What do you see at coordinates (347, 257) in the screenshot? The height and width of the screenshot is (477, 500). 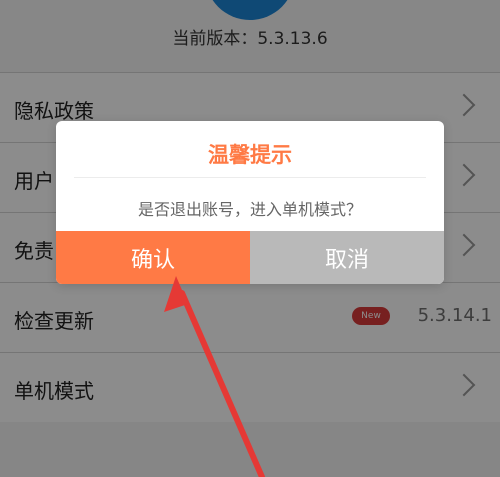 I see `cancel-button: 取消` at bounding box center [347, 257].